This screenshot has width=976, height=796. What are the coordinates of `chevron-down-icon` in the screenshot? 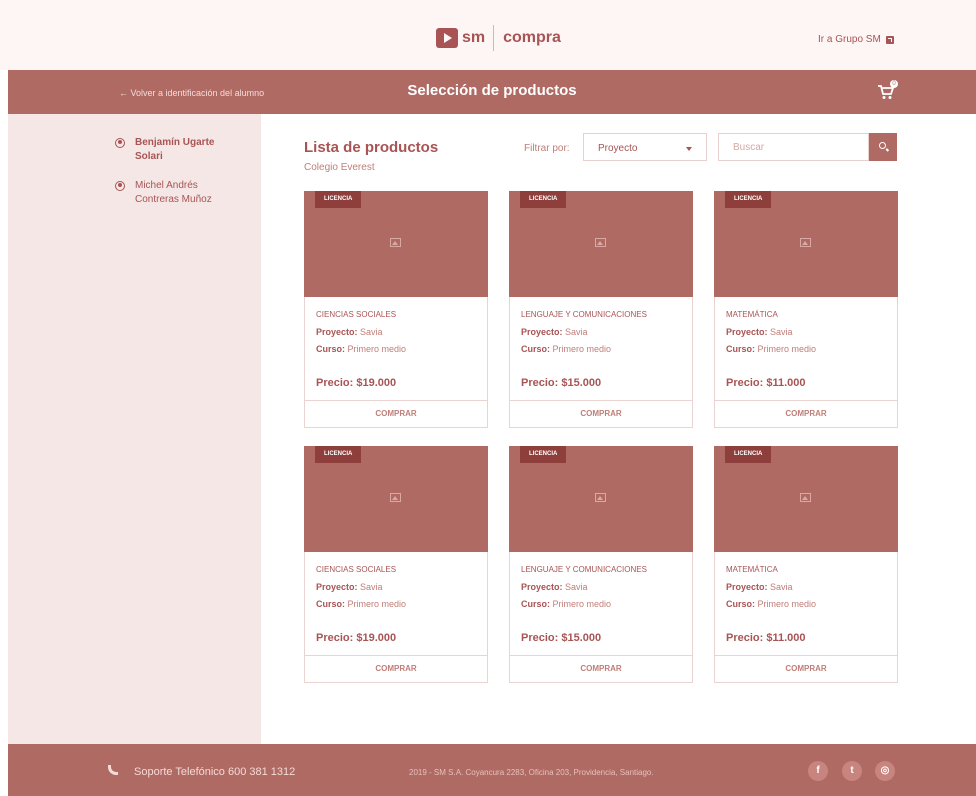 It's located at (689, 149).